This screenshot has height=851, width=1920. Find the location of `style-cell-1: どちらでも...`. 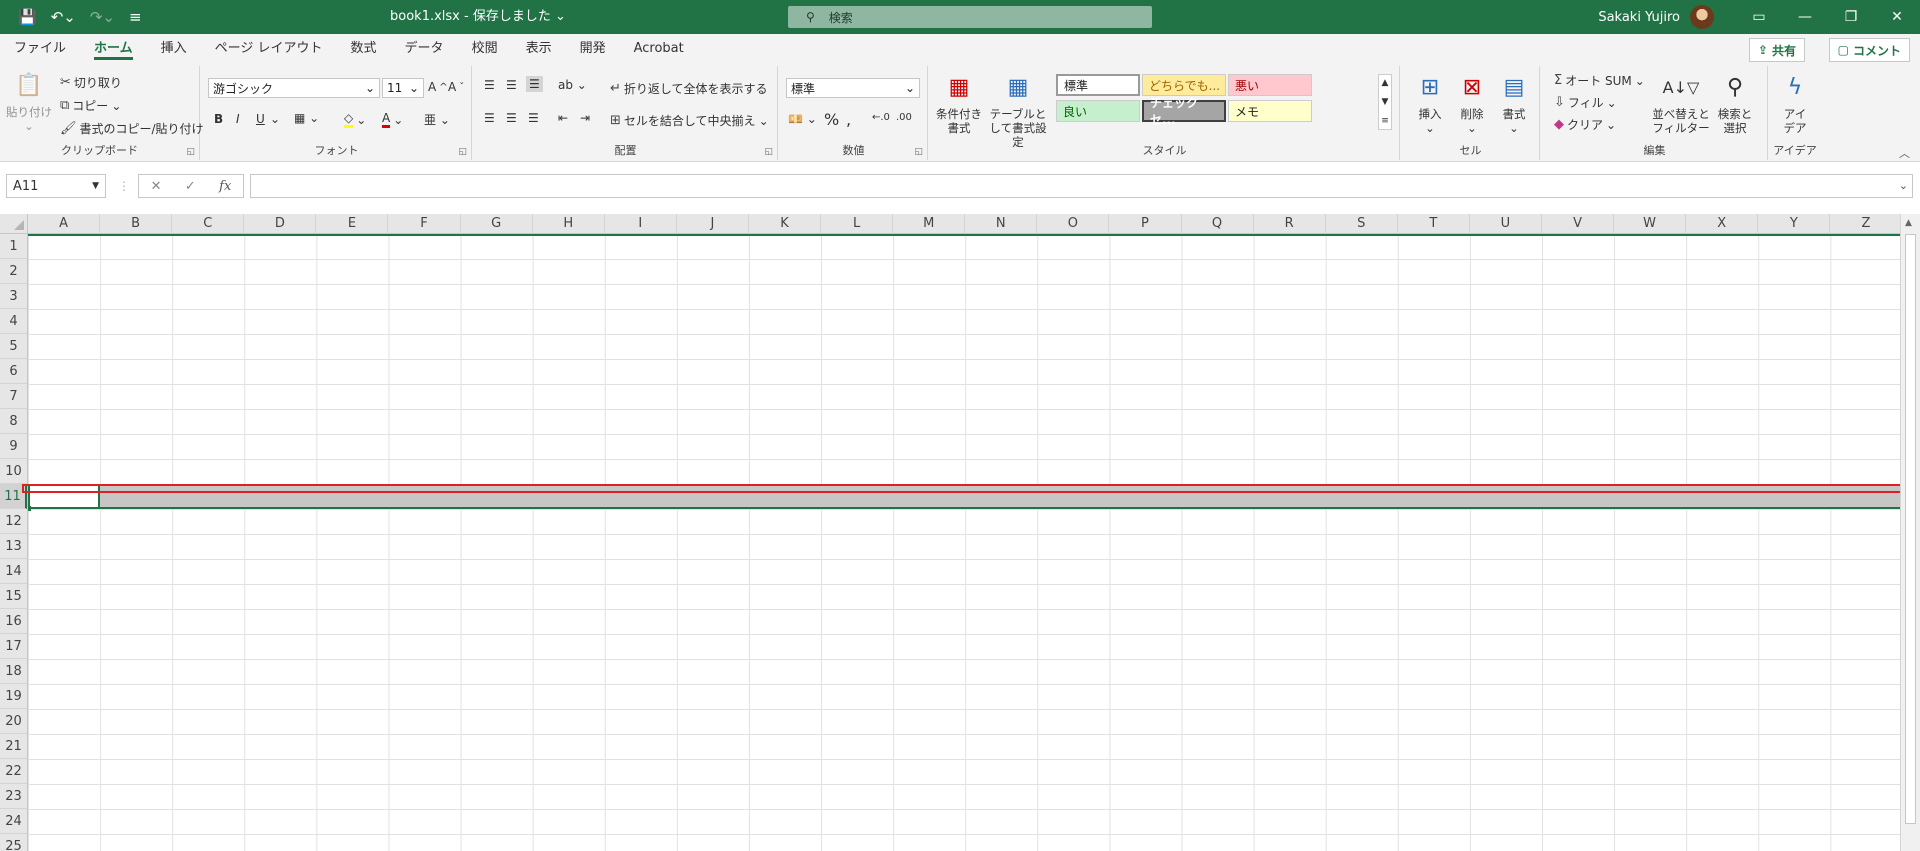

style-cell-1: どちらでも... is located at coordinates (1184, 85).